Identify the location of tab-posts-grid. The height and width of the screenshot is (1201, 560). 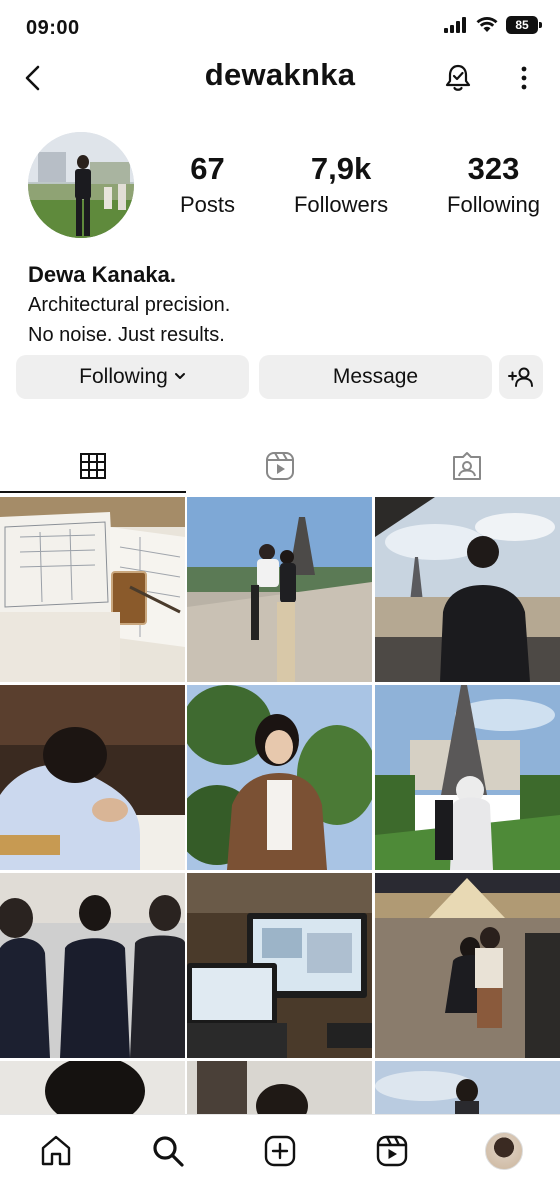
(93, 465).